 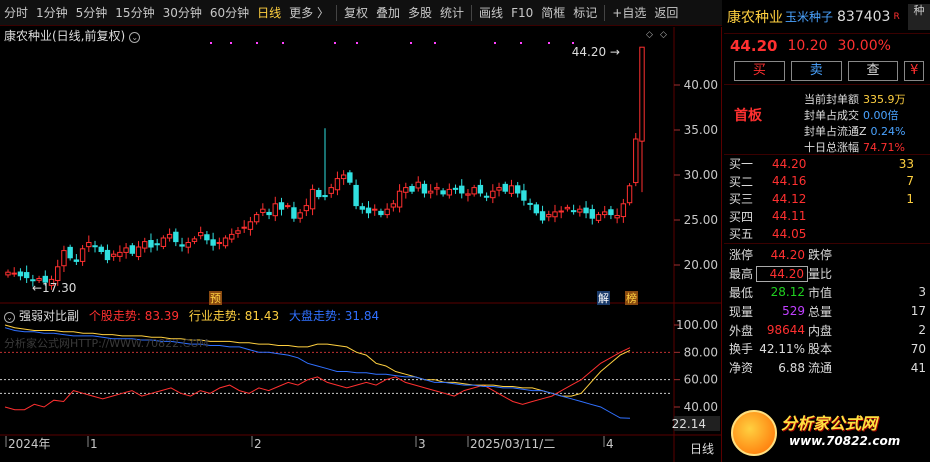 I want to click on order-book-price: 44.11, so click(x=789, y=216).